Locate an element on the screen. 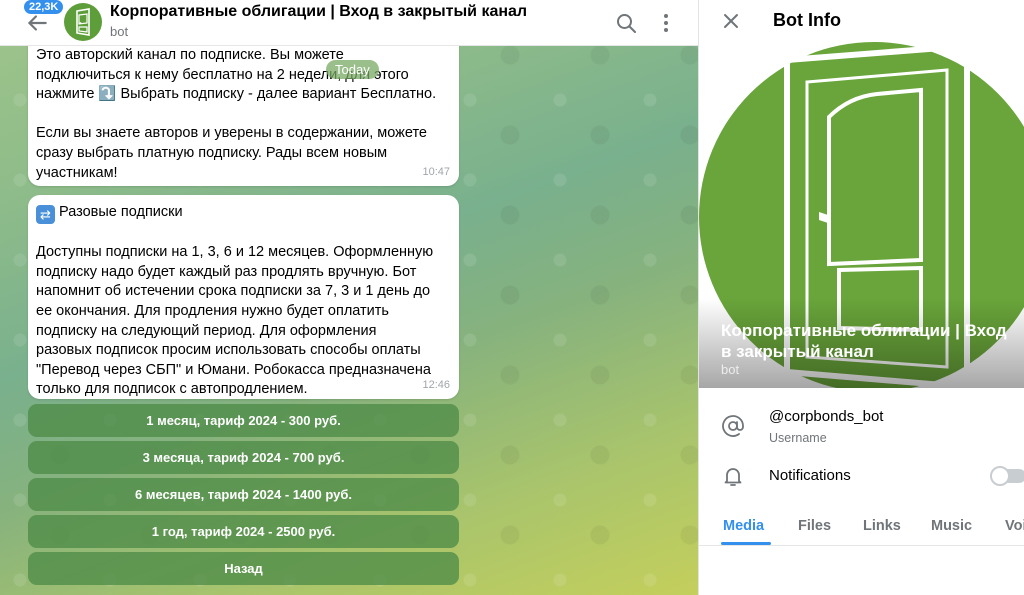  tab-media: Media is located at coordinates (743, 526).